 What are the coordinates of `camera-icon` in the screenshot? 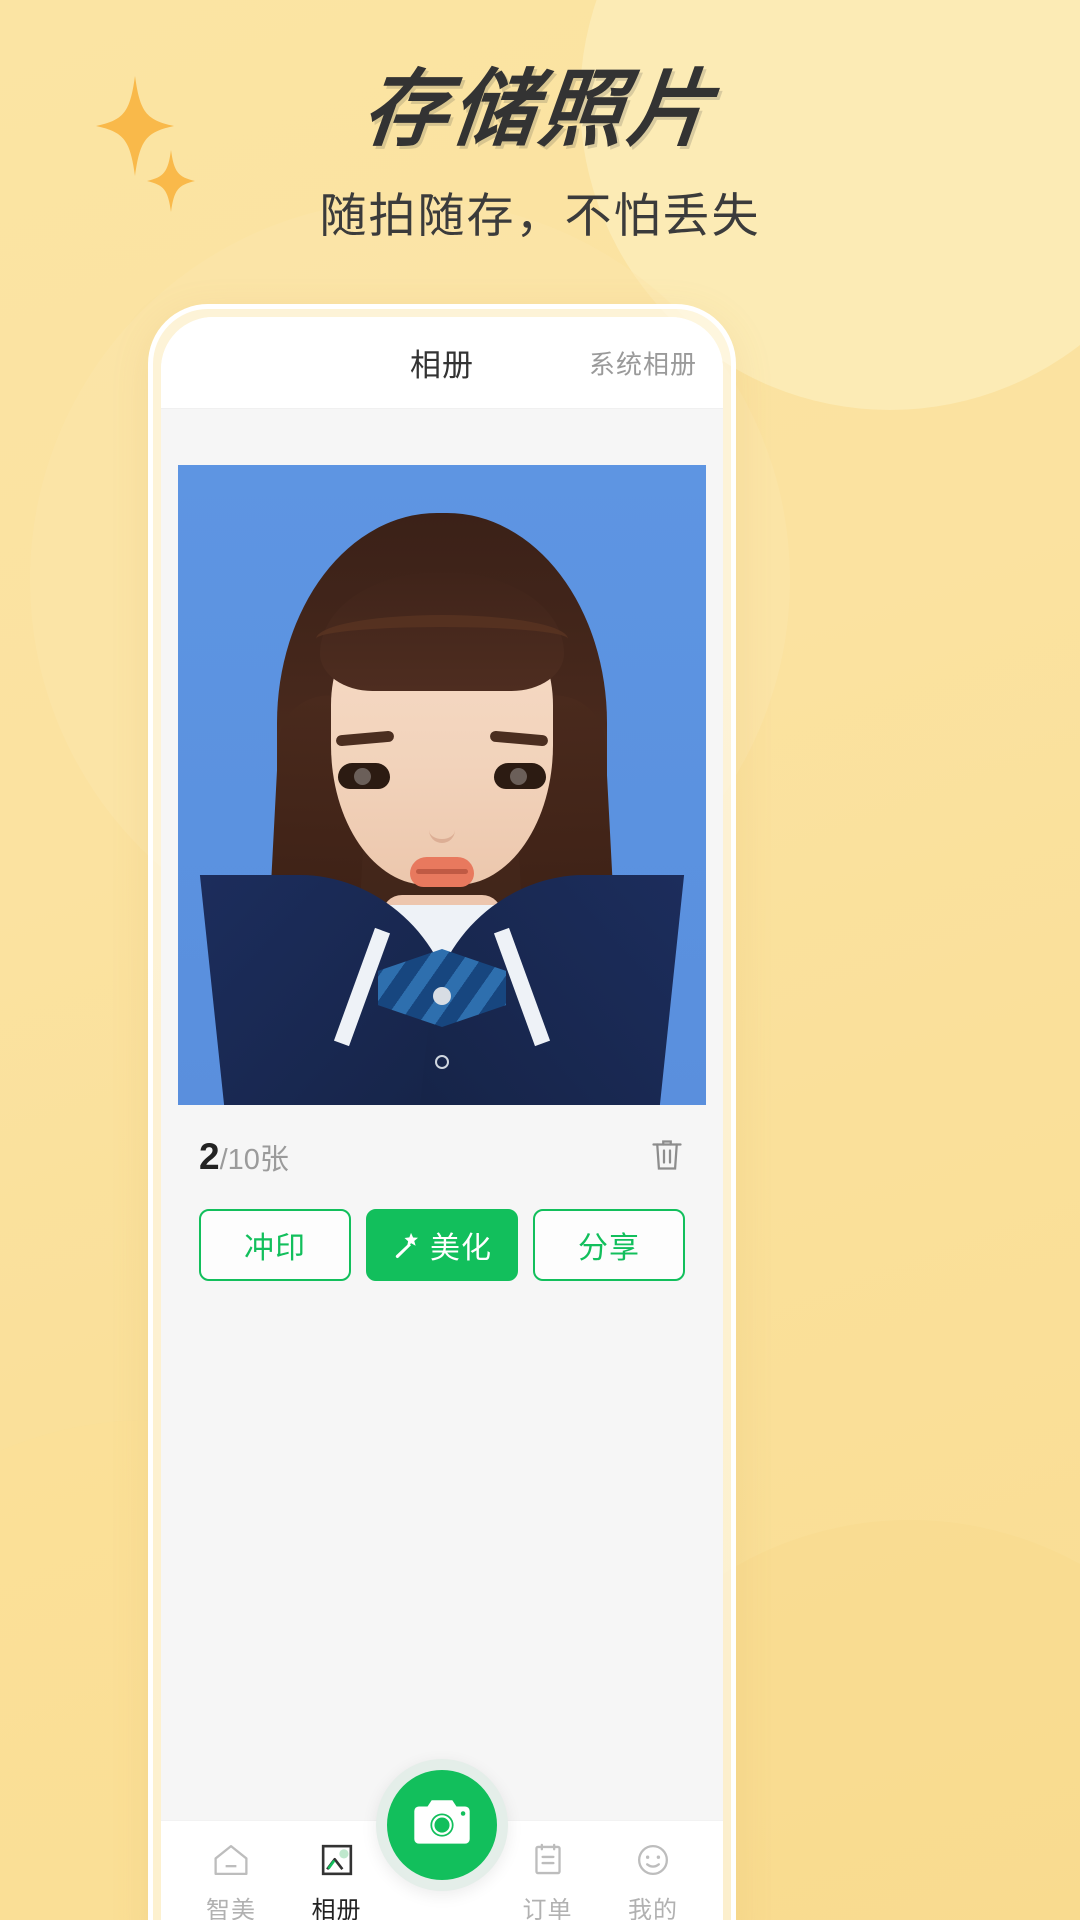 It's located at (442, 1825).